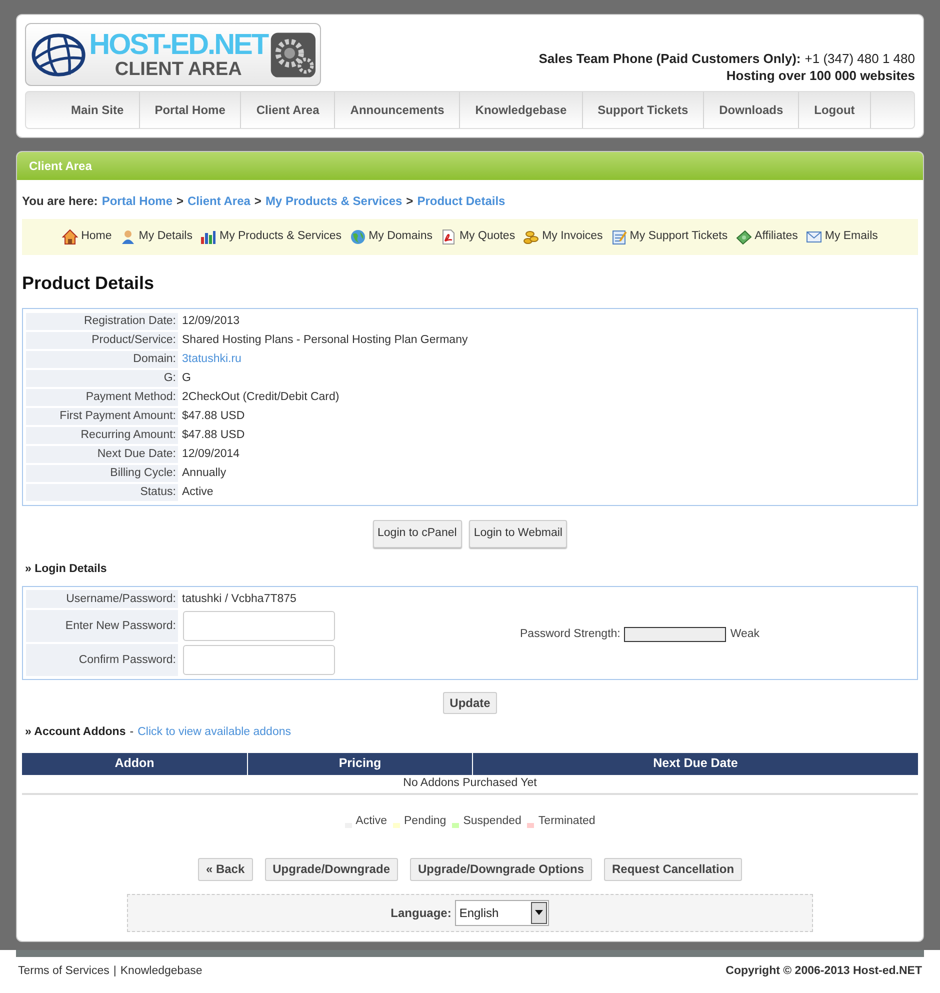 Image resolution: width=940 pixels, height=993 pixels. Describe the element at coordinates (358, 237) in the screenshot. I see `globe-icon` at that location.